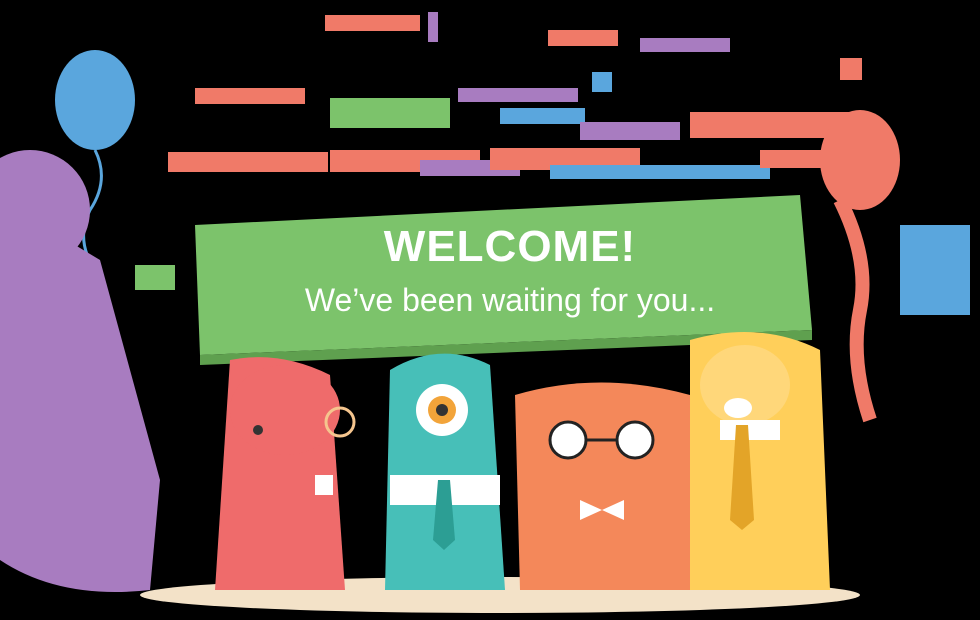  I want to click on banner-title: WELCOME!, so click(510, 246).